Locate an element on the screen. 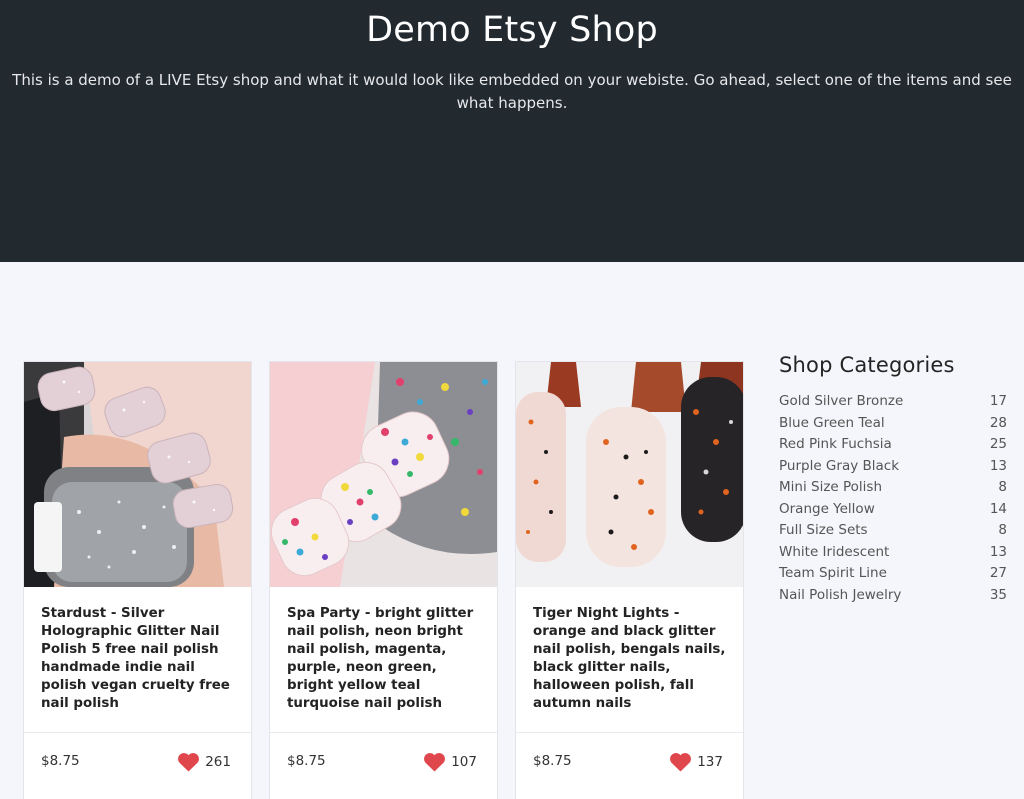 This screenshot has height=799, width=1024. category-name: Red Pink Fuchsia is located at coordinates (835, 447).